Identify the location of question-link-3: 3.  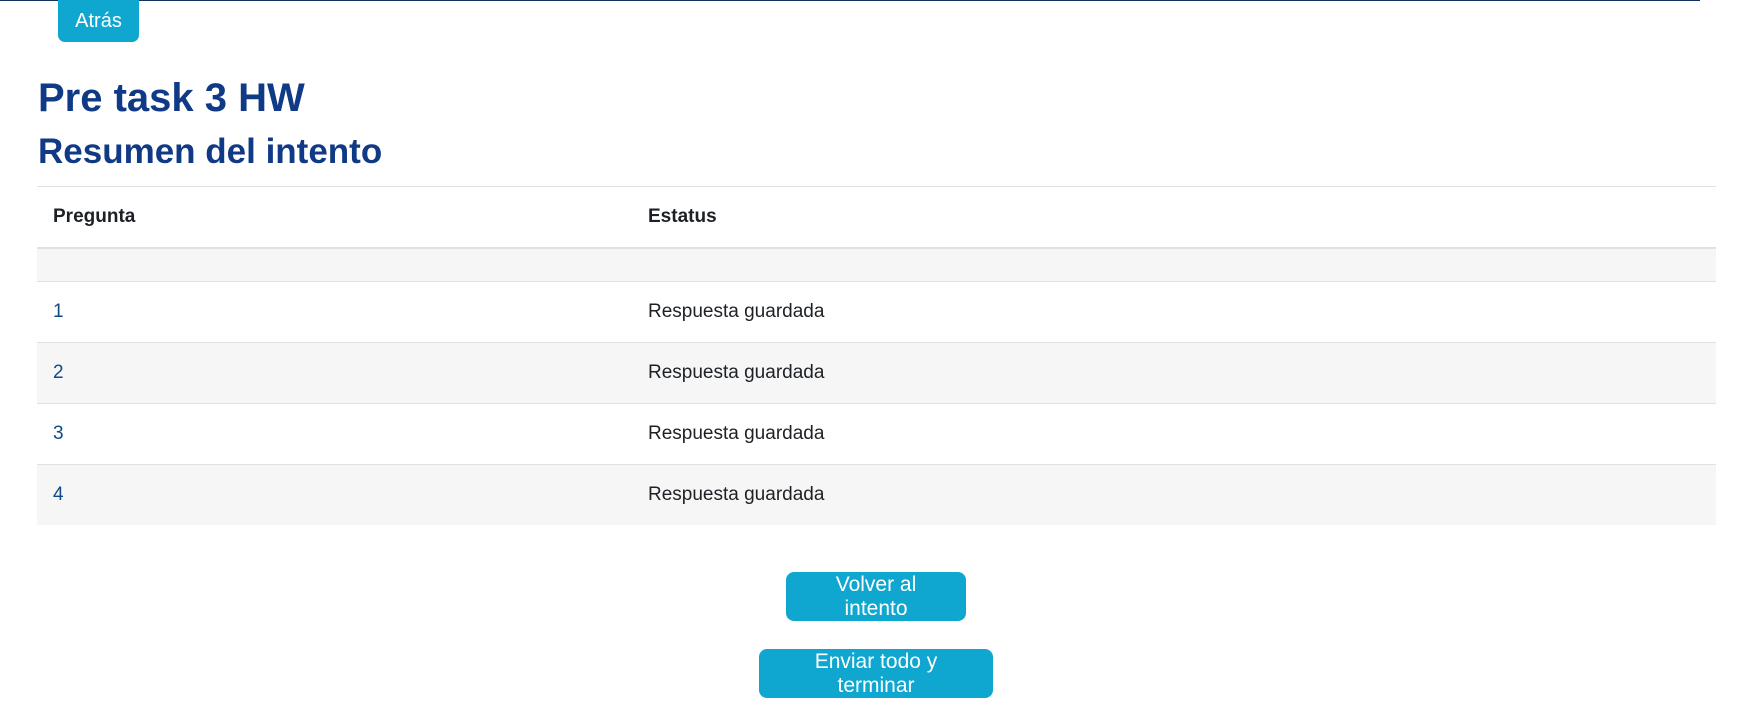
(58, 433).